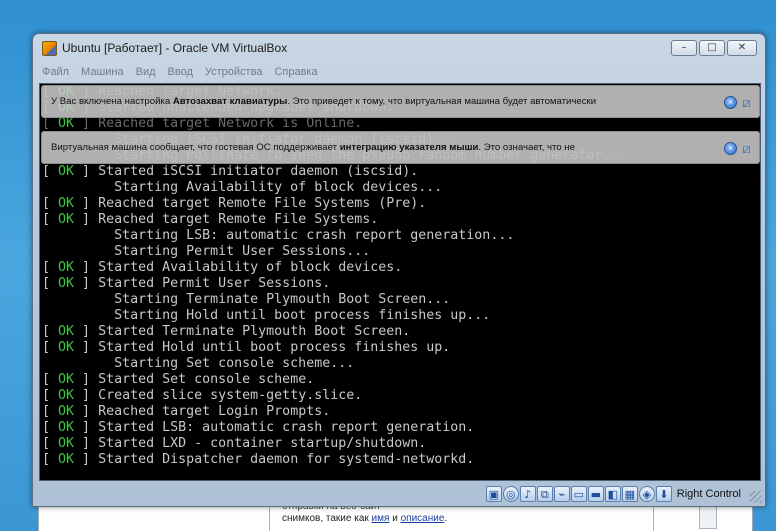 The image size is (776, 531). I want to click on minimize-icon: –, so click(684, 47).